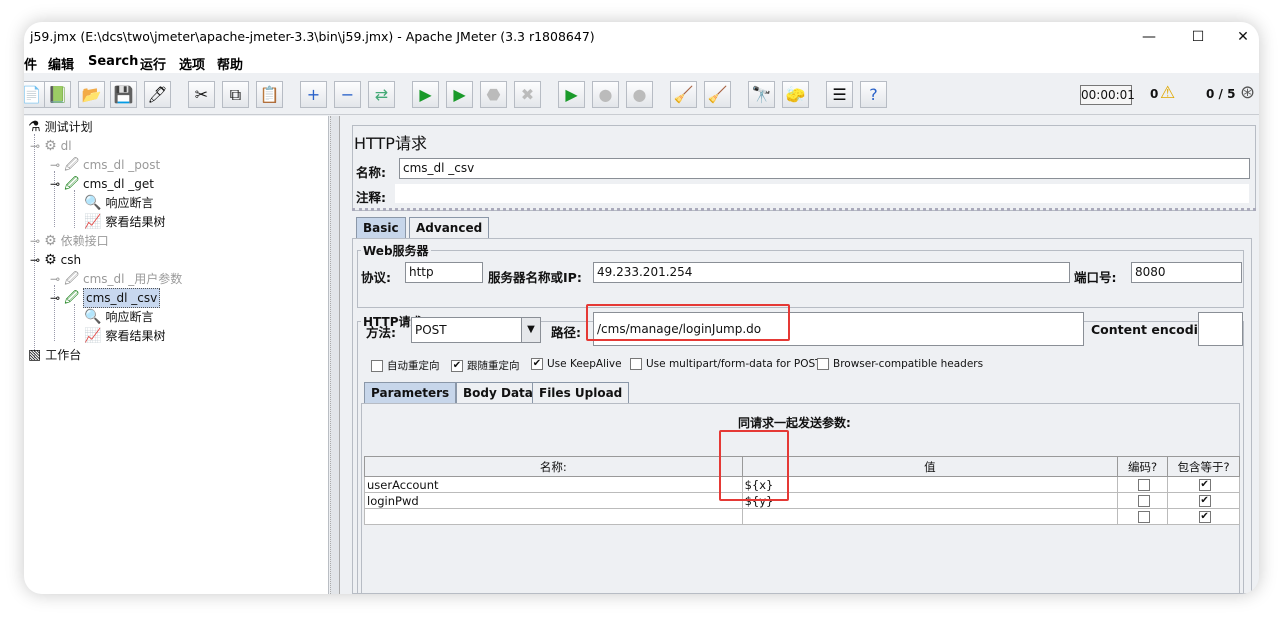  Describe the element at coordinates (553, 484) in the screenshot. I see `param-name: userAccount` at that location.